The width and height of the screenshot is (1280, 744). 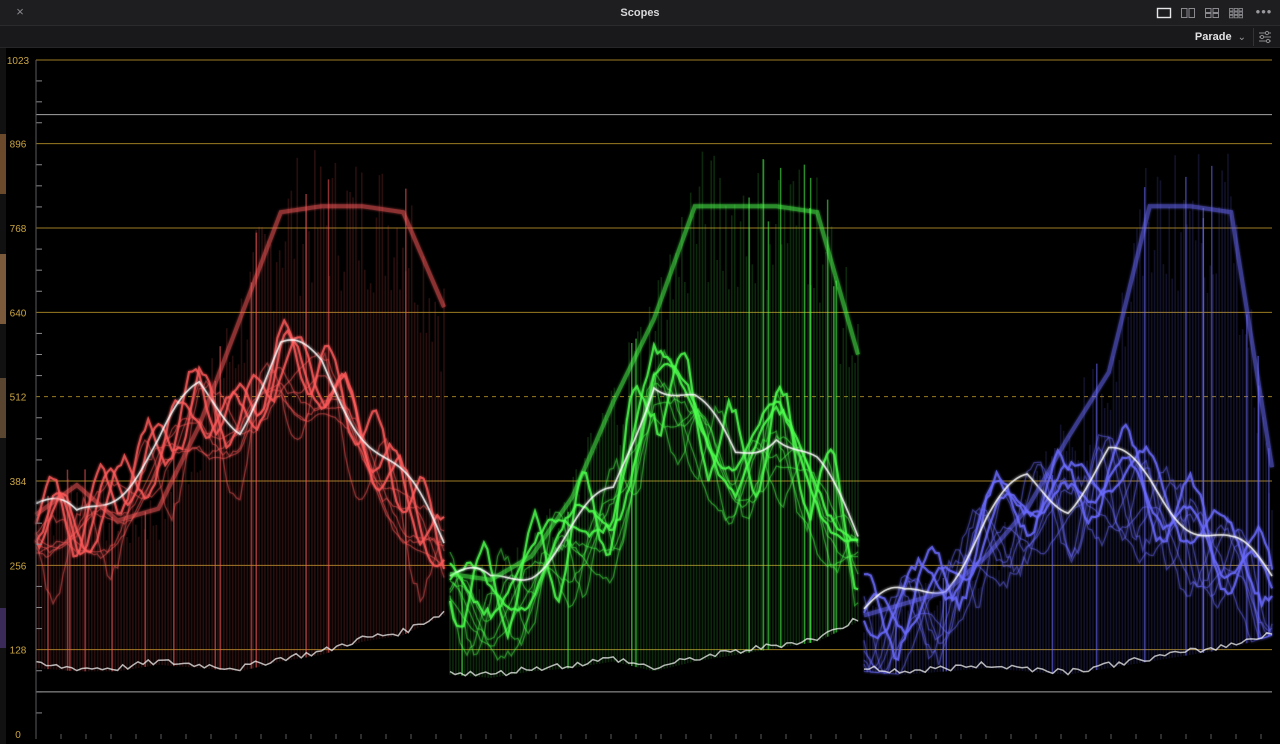 I want to click on scale-tick-label: 512, so click(x=18, y=398).